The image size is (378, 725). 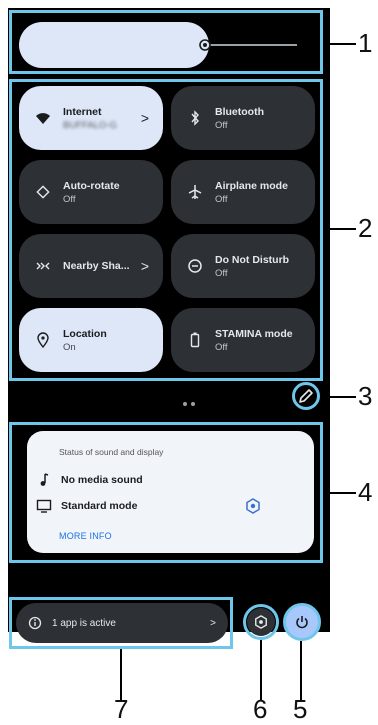 What do you see at coordinates (365, 228) in the screenshot?
I see `callout-number-2: 2` at bounding box center [365, 228].